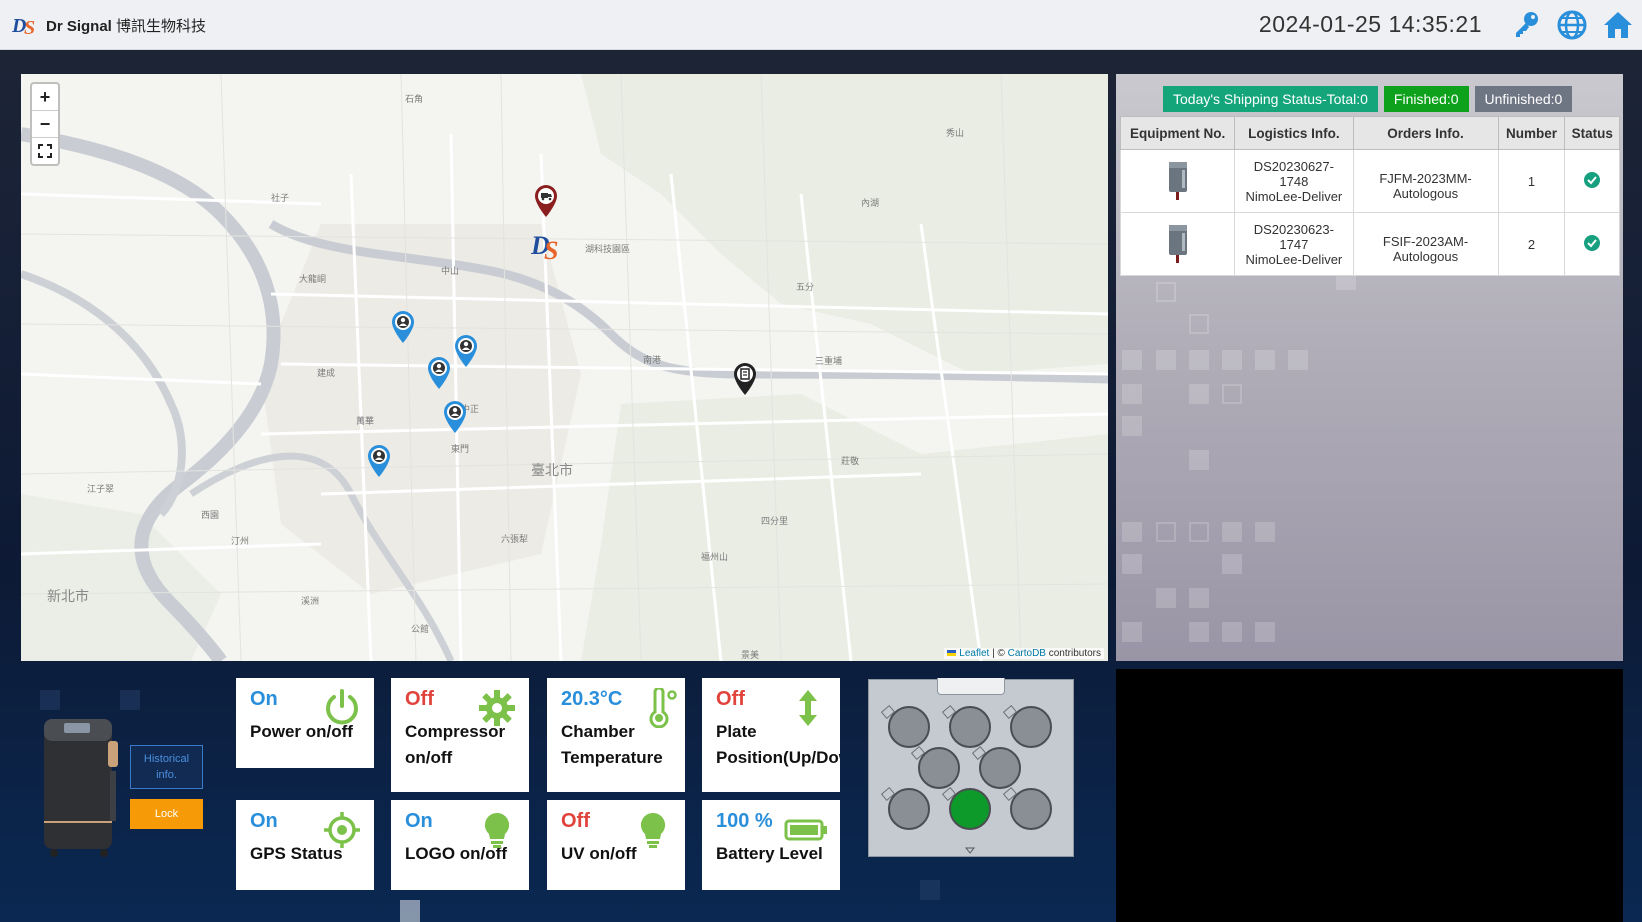 This screenshot has width=1642, height=922. Describe the element at coordinates (23, 26) in the screenshot. I see `ds-logo-icon: D S` at that location.